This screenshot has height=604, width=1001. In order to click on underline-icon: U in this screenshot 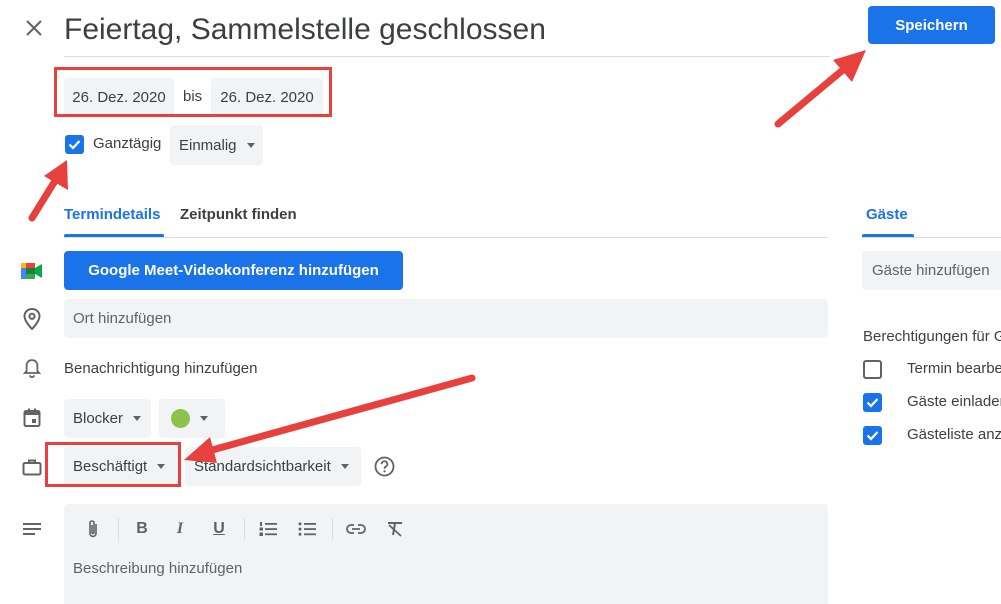, I will do `click(219, 529)`.